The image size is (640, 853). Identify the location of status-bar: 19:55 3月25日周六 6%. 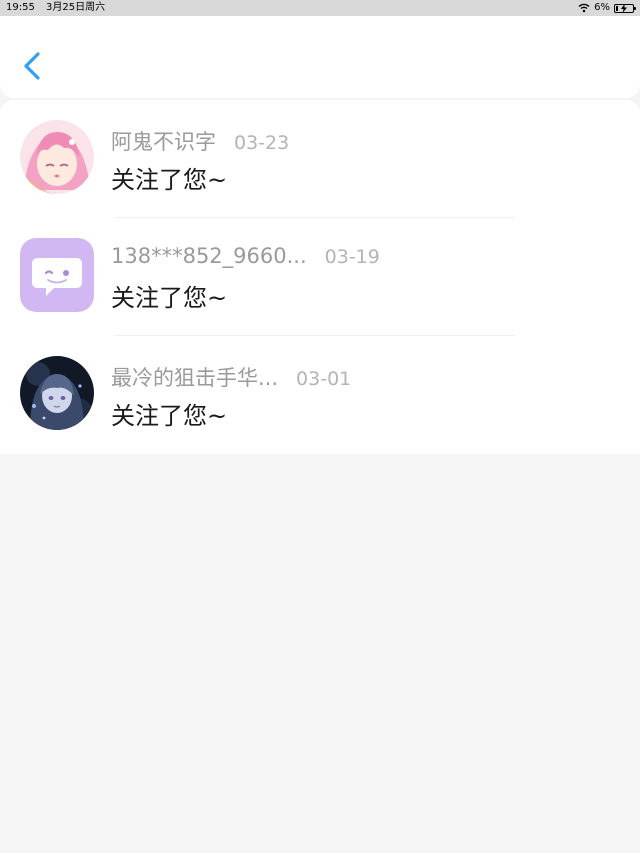
(320, 8).